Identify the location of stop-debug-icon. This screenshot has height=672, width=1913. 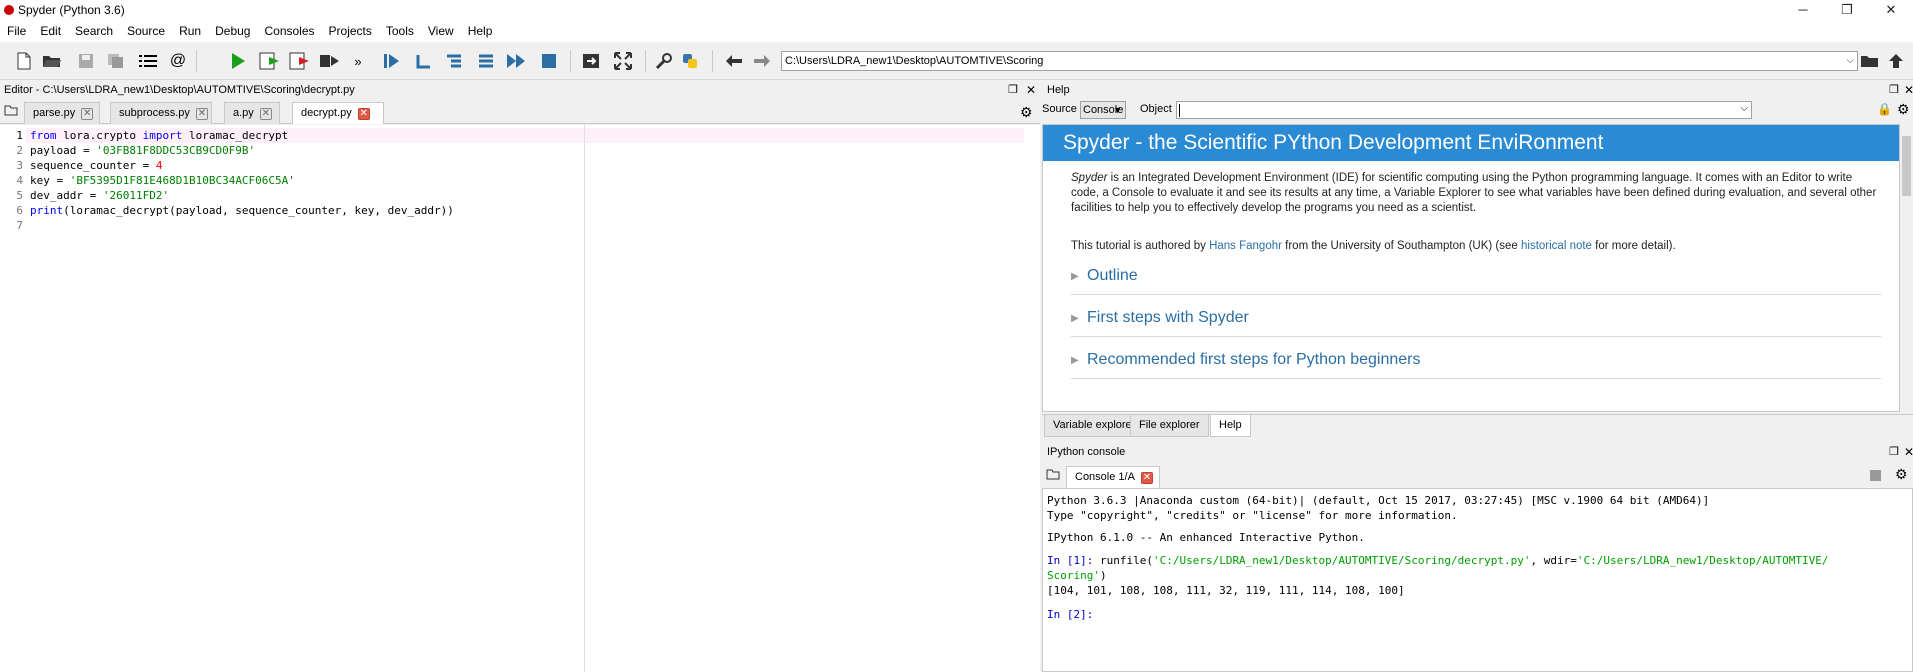
(549, 61).